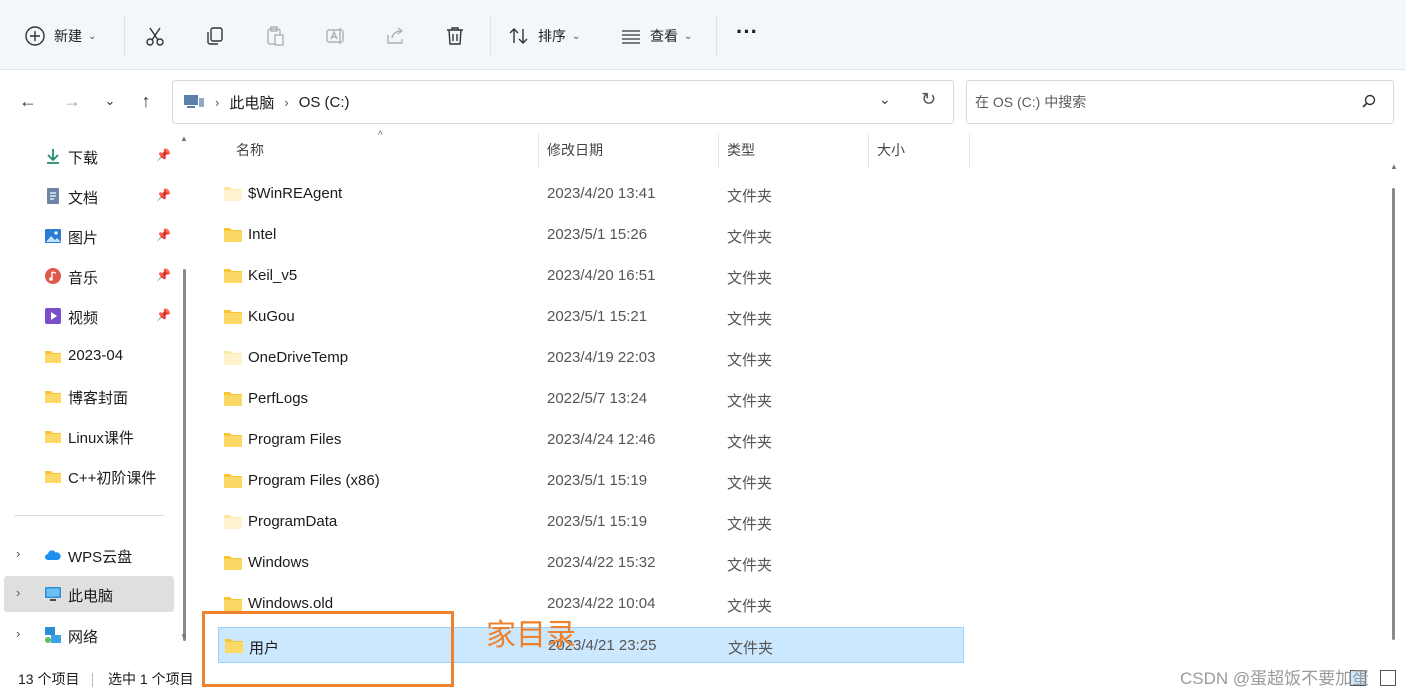 The width and height of the screenshot is (1406, 694). I want to click on back-button: ←, so click(28, 101).